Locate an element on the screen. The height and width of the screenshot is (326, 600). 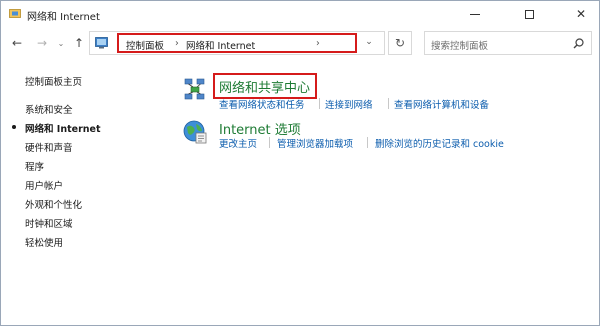
active-bullet-icon is located at coordinates (14, 127).